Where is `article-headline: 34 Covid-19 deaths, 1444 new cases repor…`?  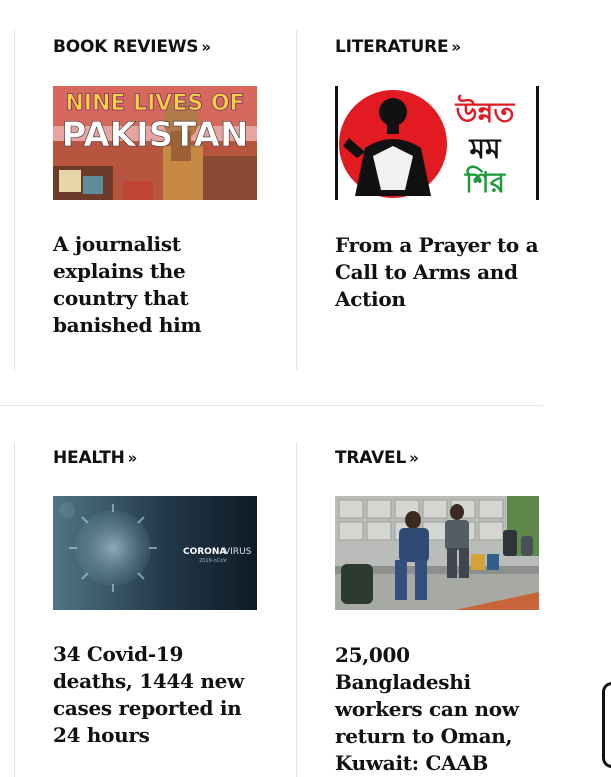
article-headline: 34 Covid-19 deaths, 1444 new cases repor… is located at coordinates (158, 695).